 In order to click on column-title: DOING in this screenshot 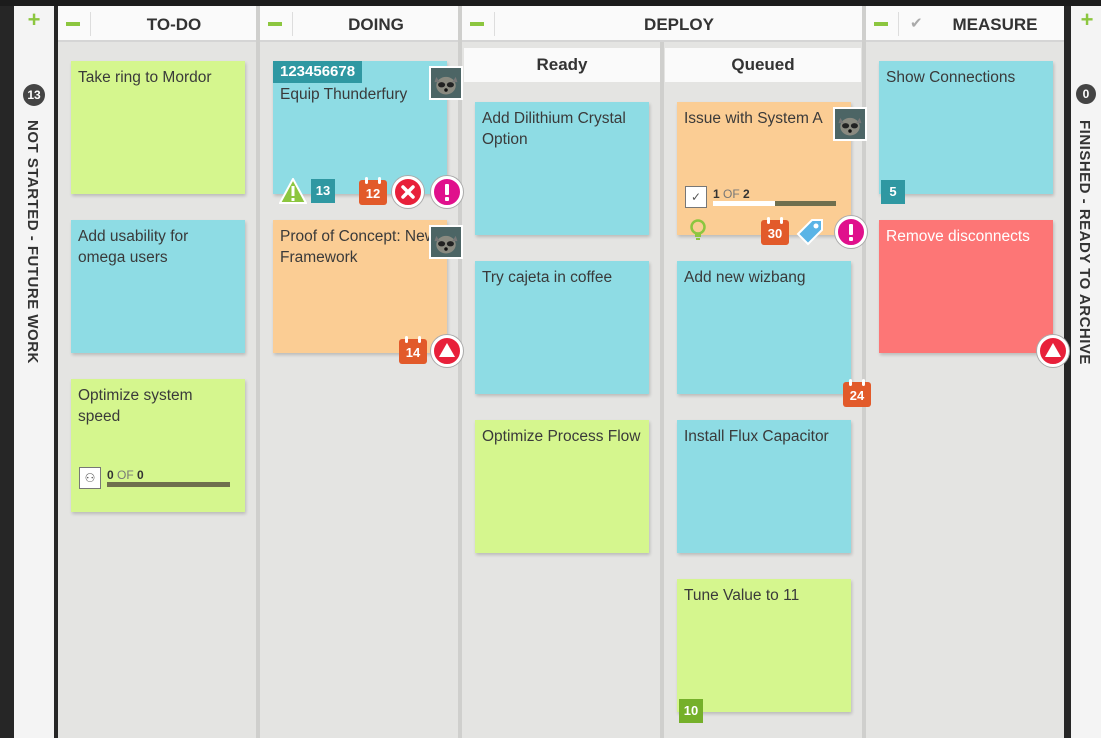, I will do `click(376, 24)`.